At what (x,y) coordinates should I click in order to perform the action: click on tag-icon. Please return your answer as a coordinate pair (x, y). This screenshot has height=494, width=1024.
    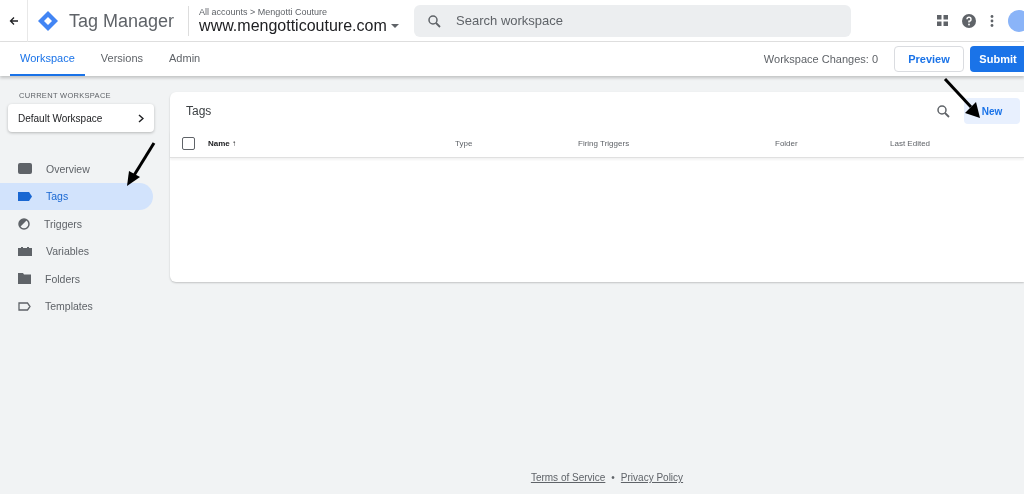
    Looking at the image, I should click on (25, 196).